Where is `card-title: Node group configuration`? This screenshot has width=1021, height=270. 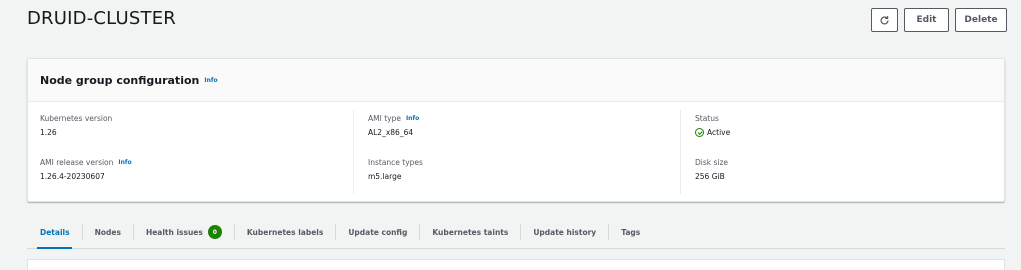 card-title: Node group configuration is located at coordinates (120, 80).